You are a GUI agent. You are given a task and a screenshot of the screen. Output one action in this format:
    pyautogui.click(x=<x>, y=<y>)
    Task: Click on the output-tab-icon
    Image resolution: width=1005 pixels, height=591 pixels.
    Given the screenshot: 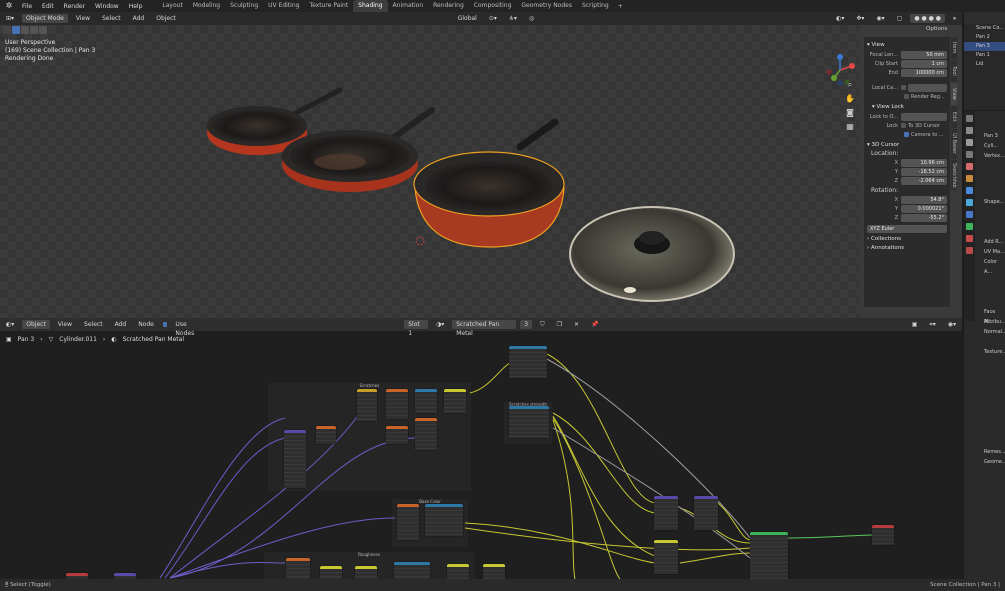 What is the action you would take?
    pyautogui.click(x=969, y=142)
    